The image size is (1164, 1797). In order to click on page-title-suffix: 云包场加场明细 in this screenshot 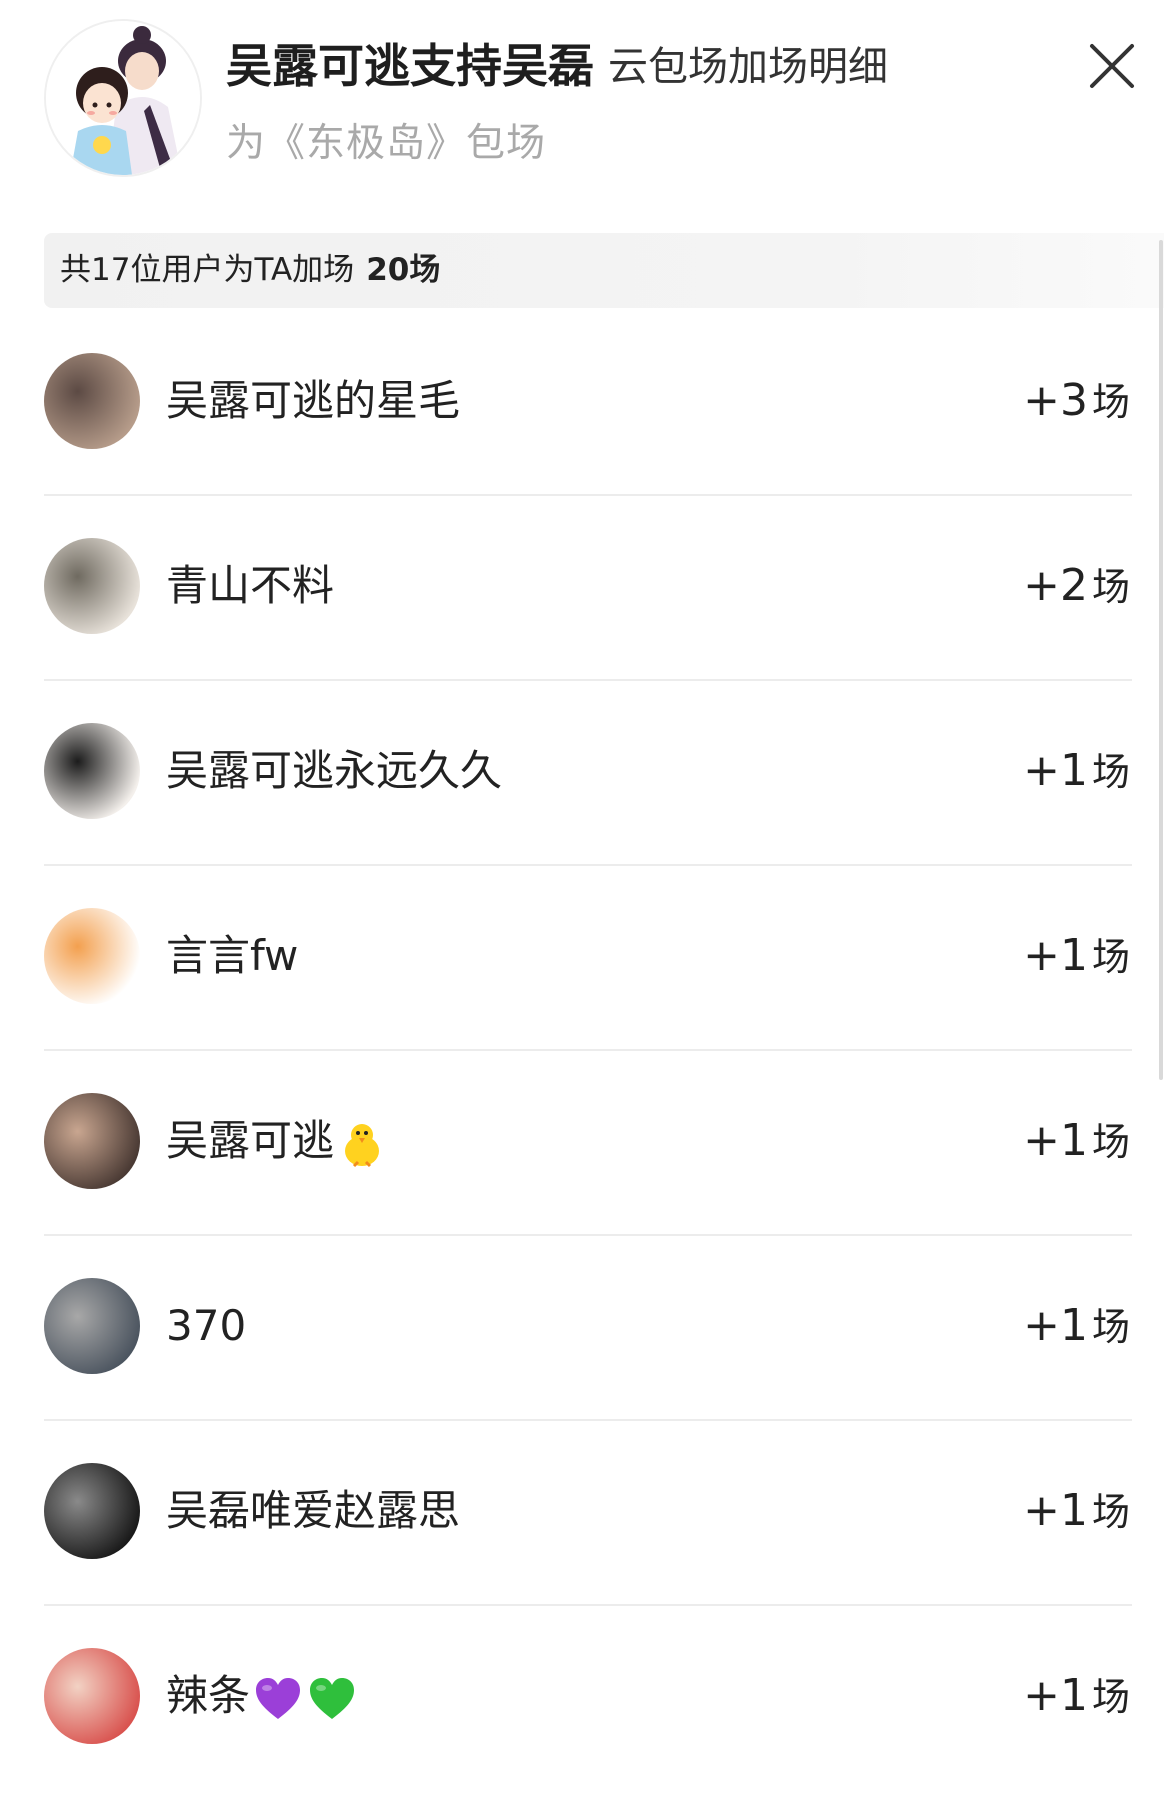, I will do `click(748, 67)`.